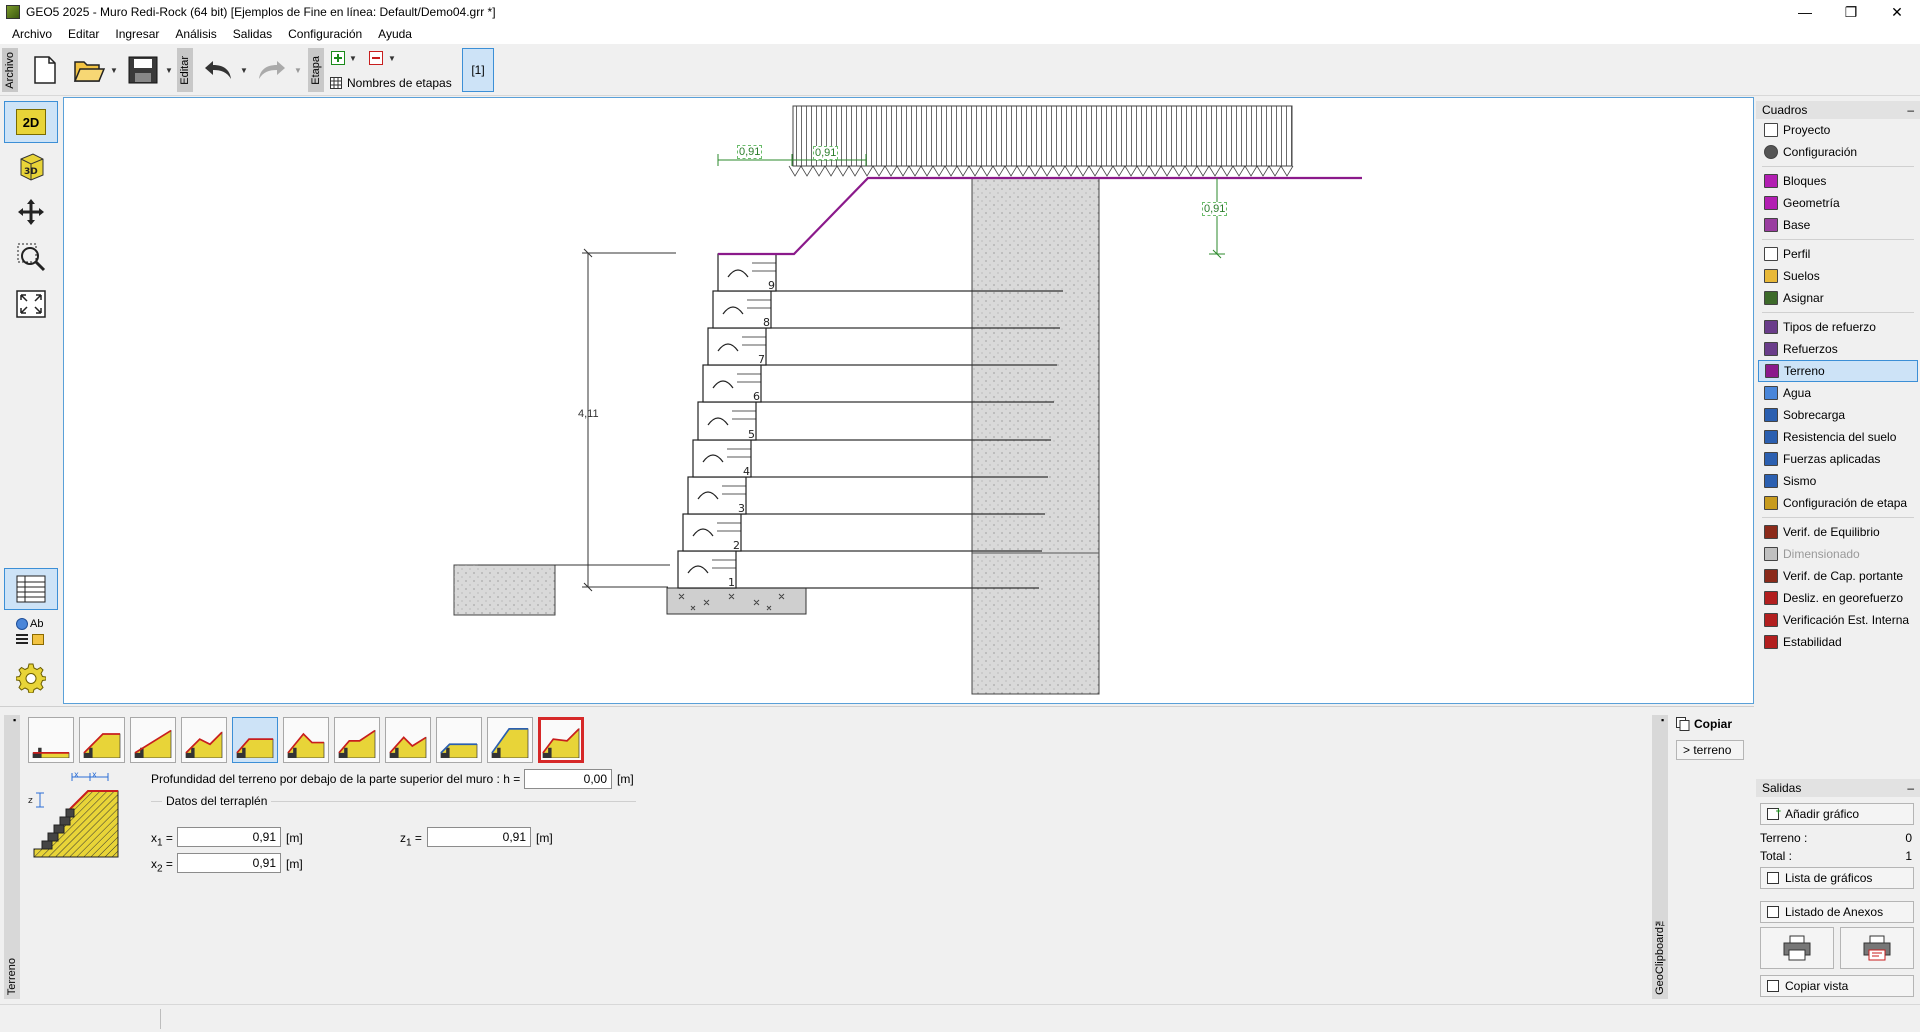 Image resolution: width=1920 pixels, height=1032 pixels. What do you see at coordinates (1811, 203) in the screenshot?
I see `frame-item-label: Geometría` at bounding box center [1811, 203].